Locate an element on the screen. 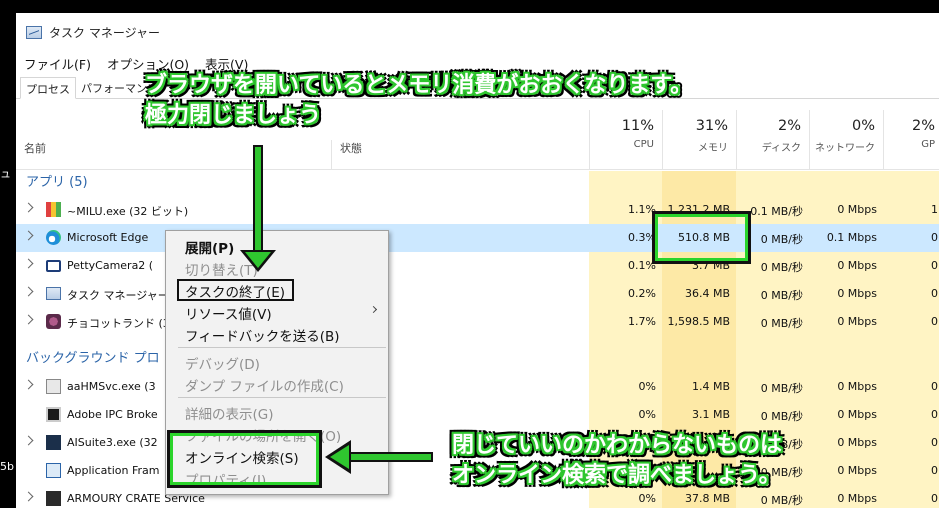  annotation-bottom-line1: 閉じていいのかわからないものは is located at coordinates (617, 445).